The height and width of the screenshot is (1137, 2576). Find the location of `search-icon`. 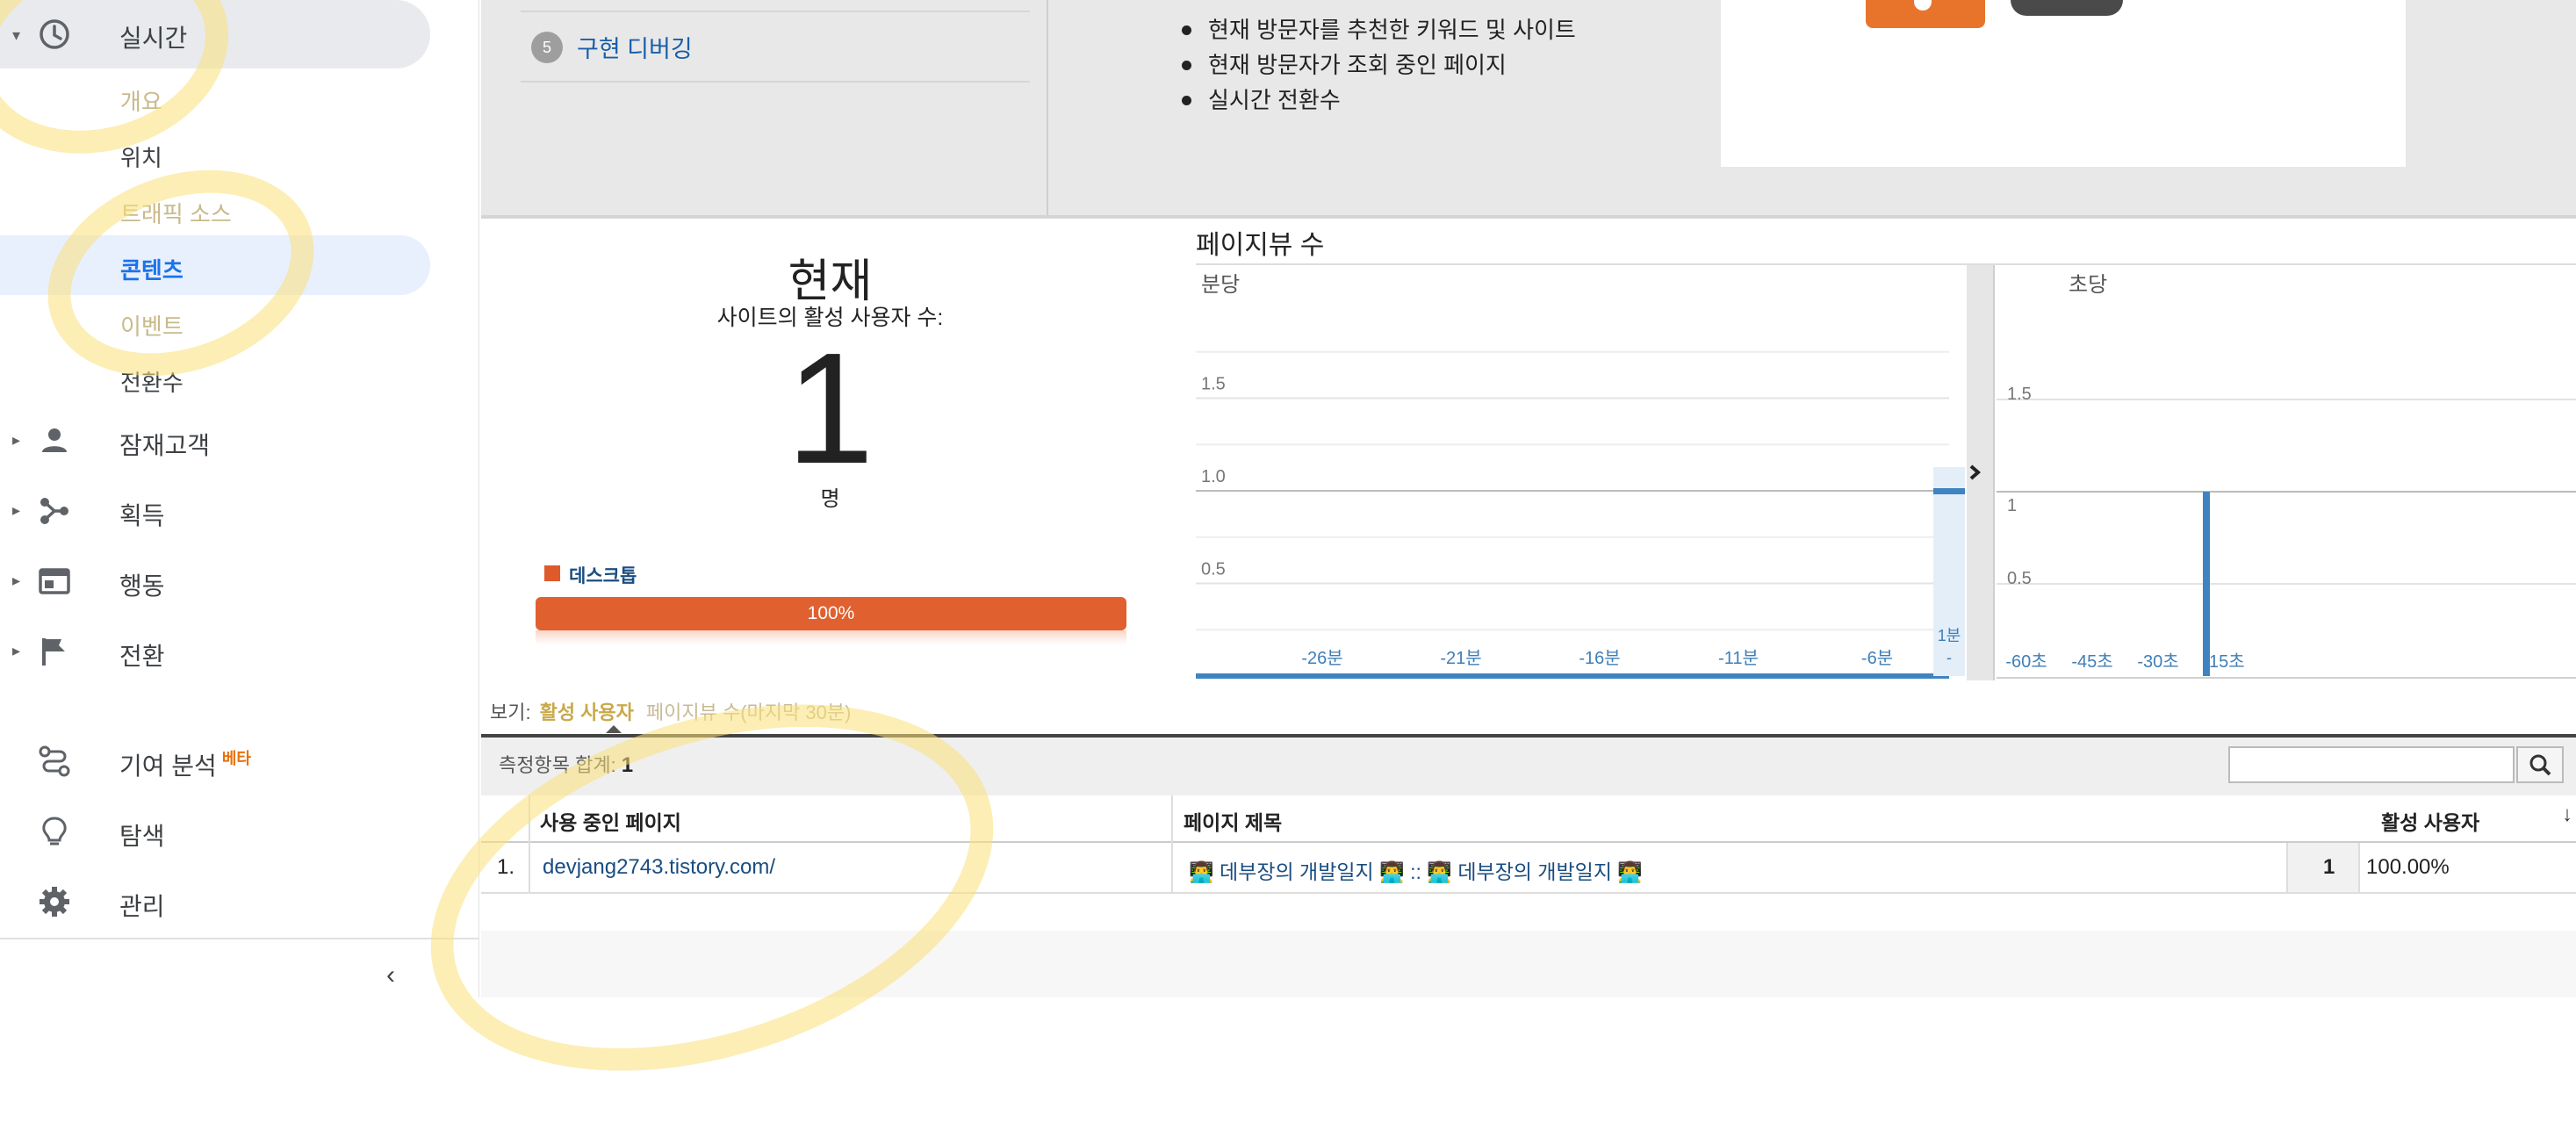

search-icon is located at coordinates (2540, 765).